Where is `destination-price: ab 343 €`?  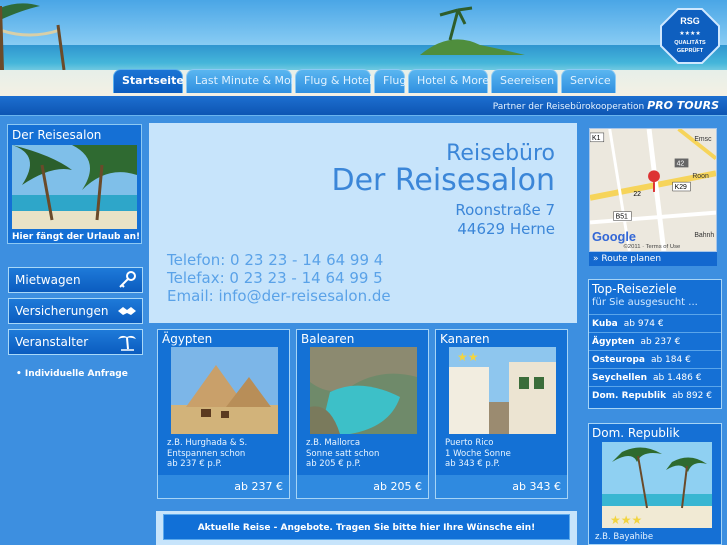
destination-price: ab 343 € is located at coordinates (501, 486).